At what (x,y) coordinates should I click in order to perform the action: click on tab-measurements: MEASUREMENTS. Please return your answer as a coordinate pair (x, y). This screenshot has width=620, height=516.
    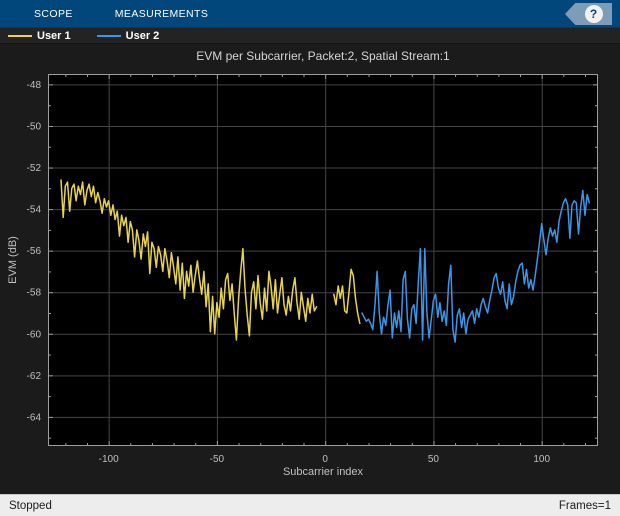
    Looking at the image, I should click on (161, 14).